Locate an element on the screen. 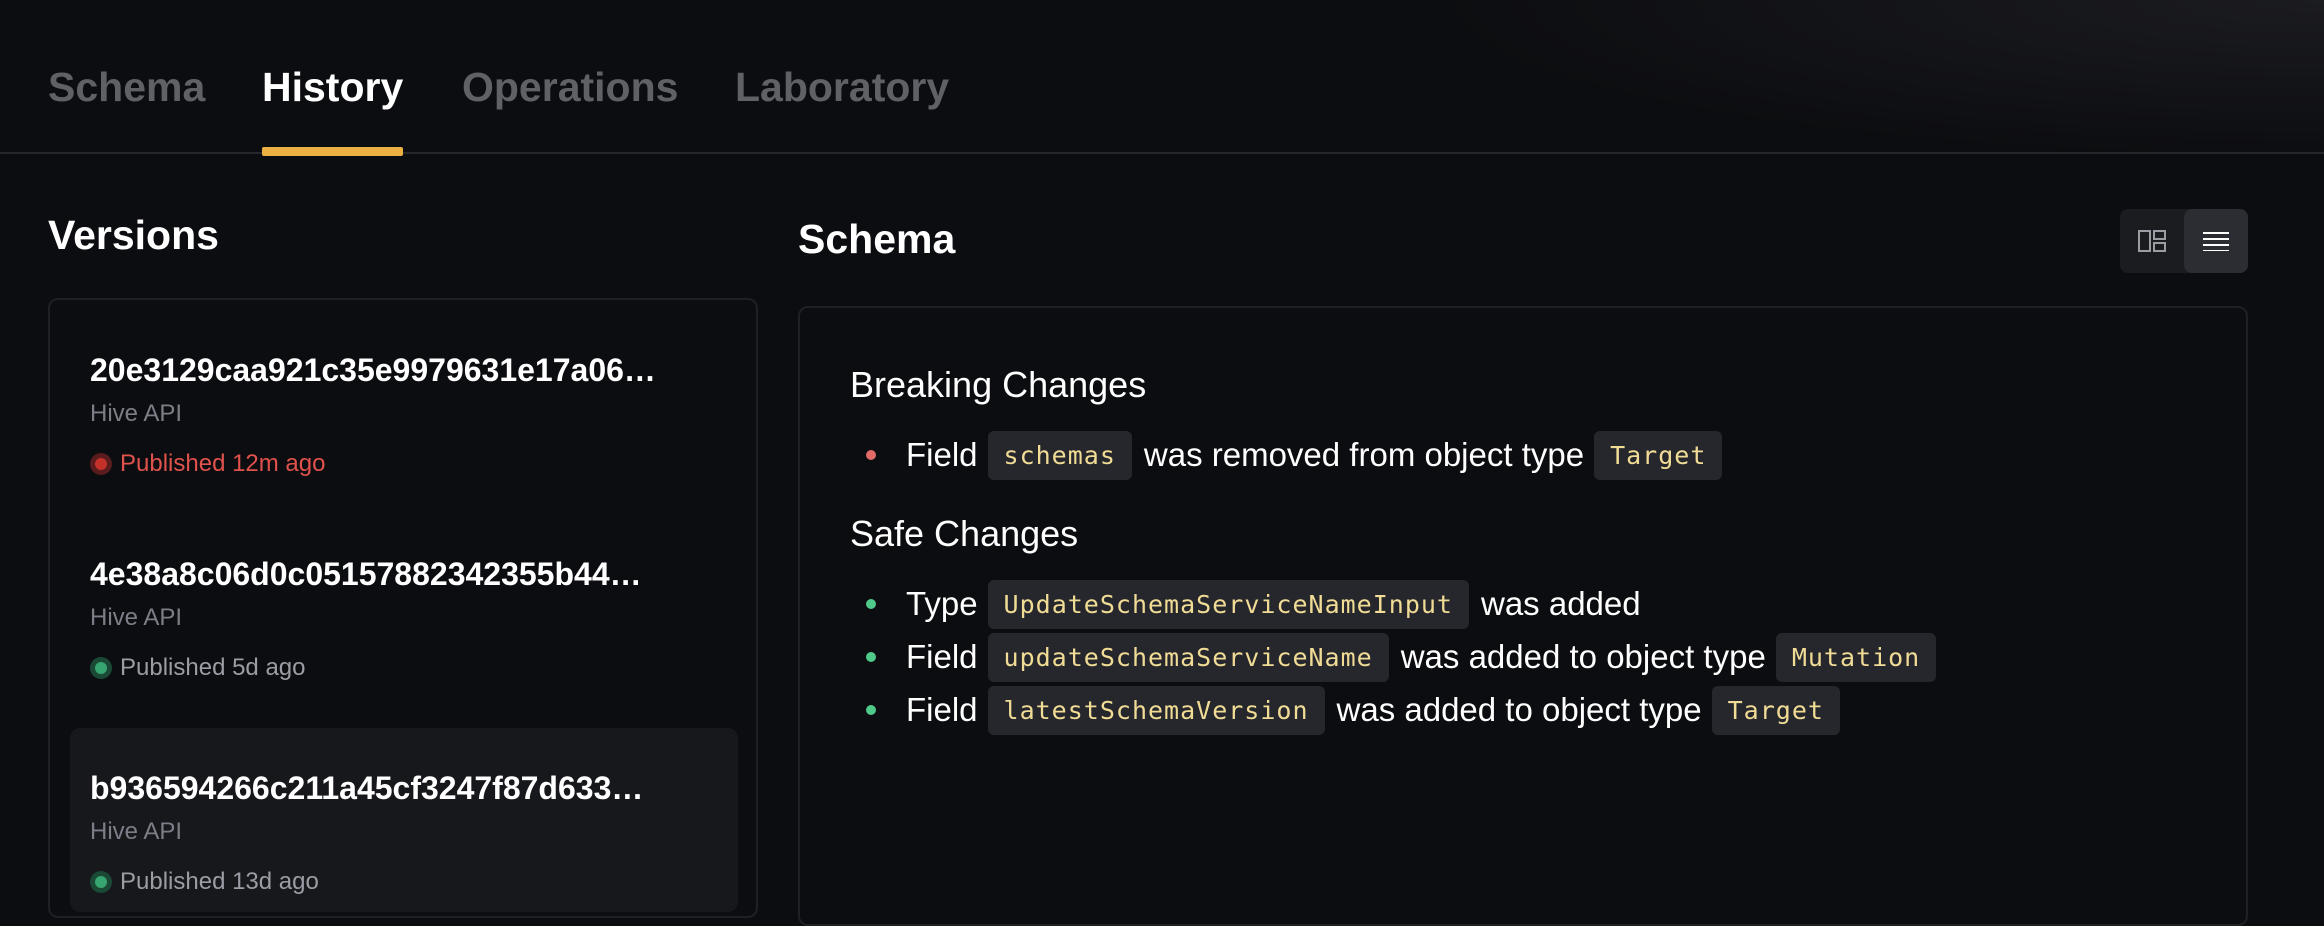 The width and height of the screenshot is (2324, 926). tab-operations: Operations is located at coordinates (570, 109).